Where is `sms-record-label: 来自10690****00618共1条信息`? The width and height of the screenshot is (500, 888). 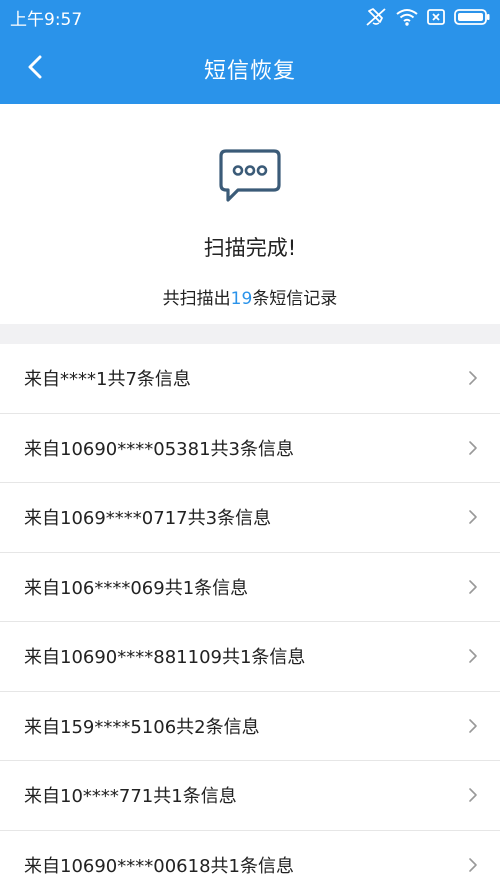
sms-record-label: 来自10690****00618共1条信息 is located at coordinates (159, 866).